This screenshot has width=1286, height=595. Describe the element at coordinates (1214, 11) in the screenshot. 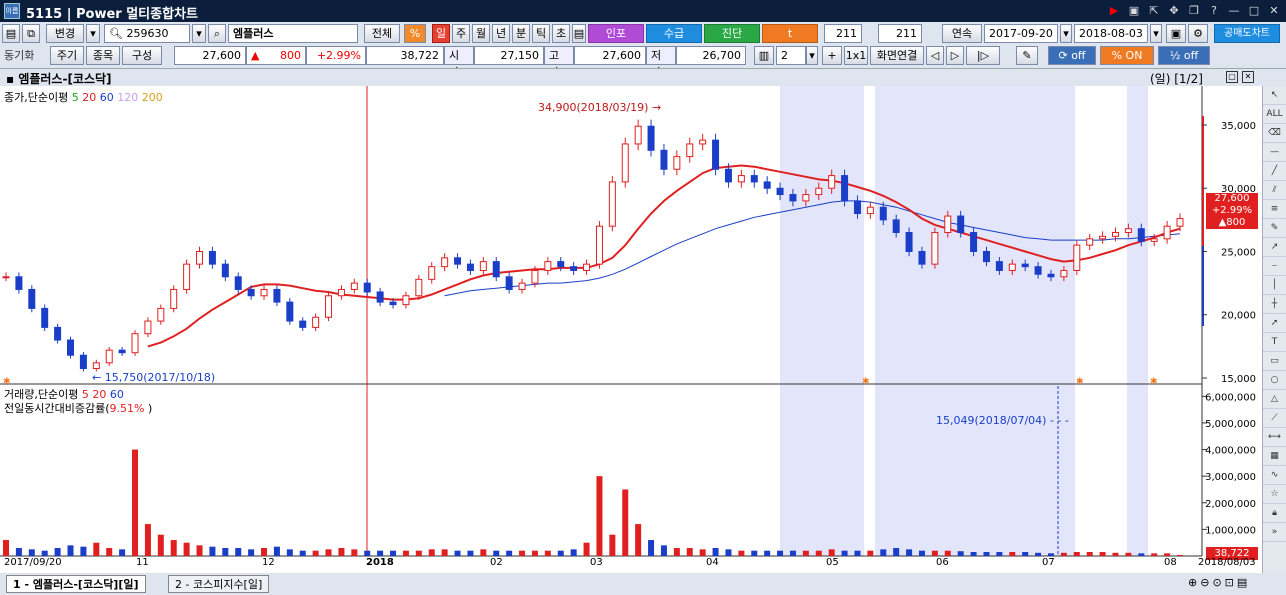

I see `help-icon: ?` at that location.